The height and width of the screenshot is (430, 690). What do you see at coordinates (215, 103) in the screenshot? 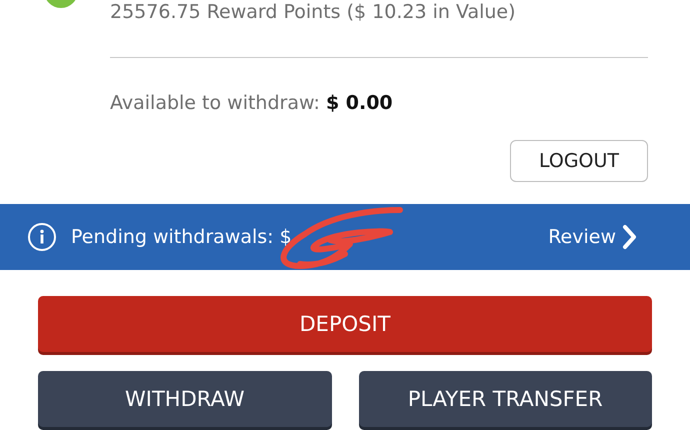
I see `available-label: Available to withdraw:` at bounding box center [215, 103].